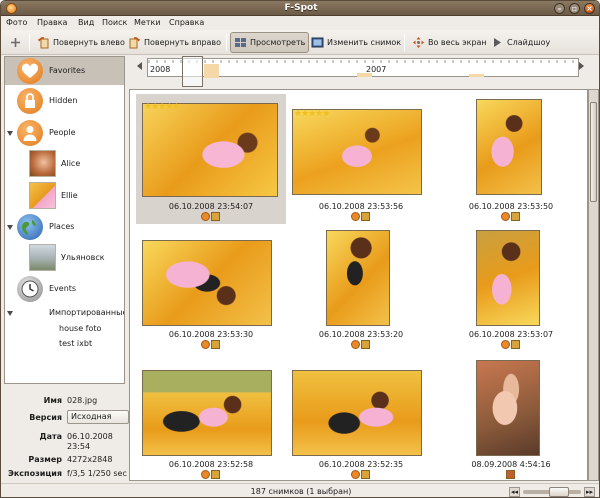 Image resolution: width=600 pixels, height=498 pixels. I want to click on photo-cell: 06.10.2008 23:52:35, so click(361, 420).